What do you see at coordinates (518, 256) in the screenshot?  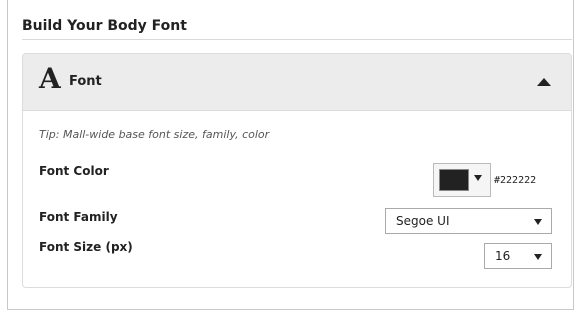 I see `font-size-select: 16` at bounding box center [518, 256].